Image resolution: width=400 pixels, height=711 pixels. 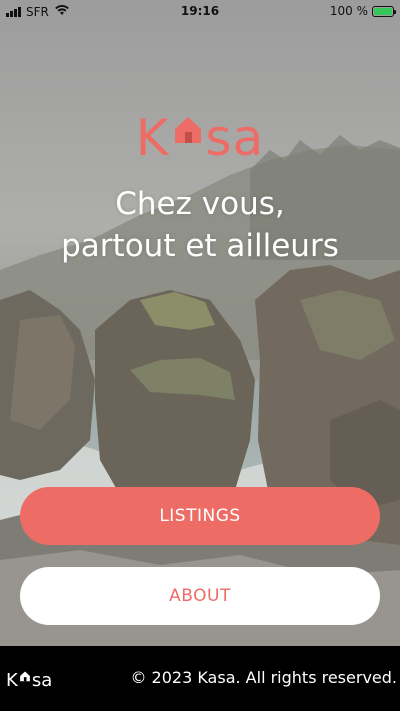 I want to click on footer-logo-text-start: K, so click(x=12, y=680).